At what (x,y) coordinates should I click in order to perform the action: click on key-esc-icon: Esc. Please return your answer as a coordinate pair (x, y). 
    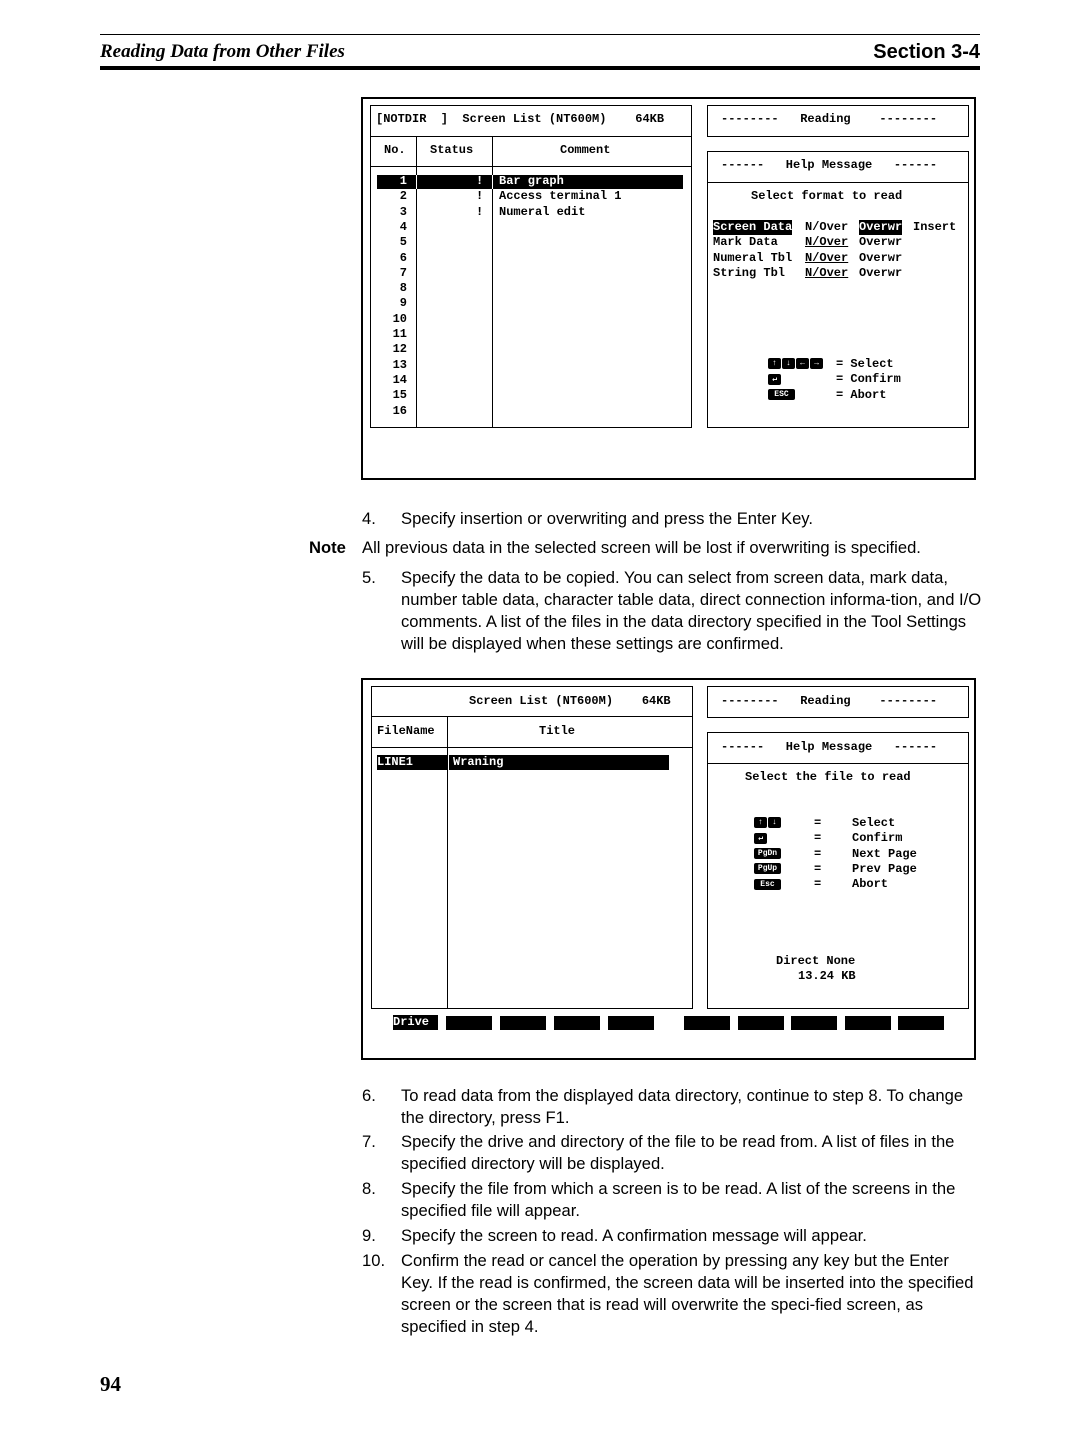
    Looking at the image, I should click on (767, 884).